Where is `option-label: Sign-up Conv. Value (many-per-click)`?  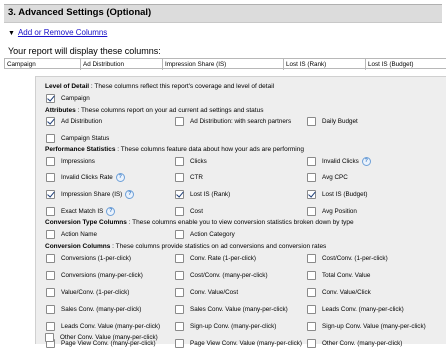 option-label: Sign-up Conv. Value (many-per-click) is located at coordinates (374, 326).